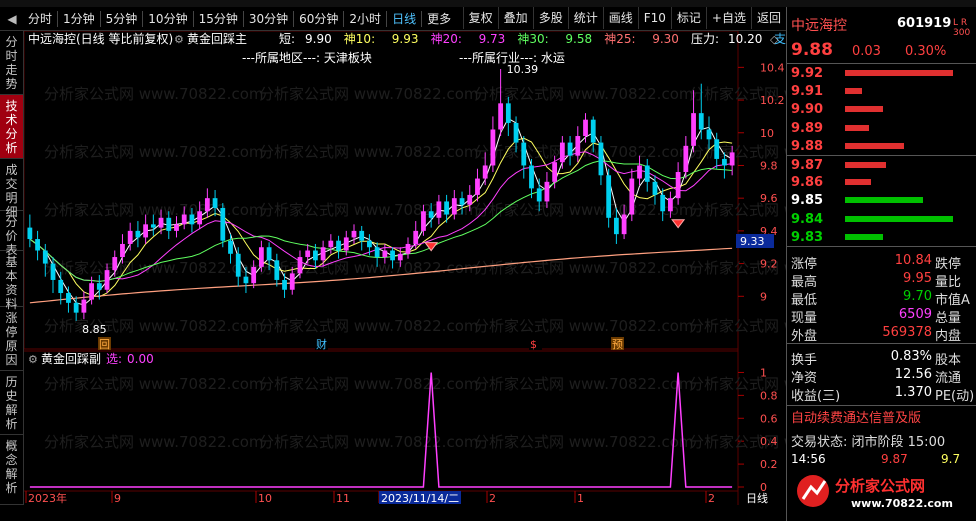  What do you see at coordinates (167, 19) in the screenshot?
I see `period-tab: 10分钟` at bounding box center [167, 19].